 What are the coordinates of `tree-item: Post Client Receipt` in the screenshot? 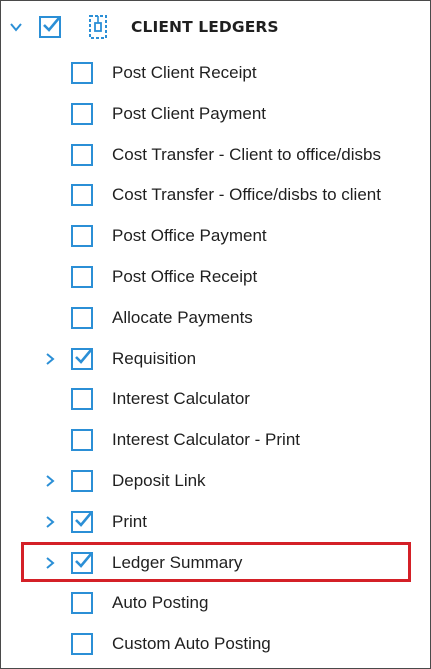 It's located at (215, 73).